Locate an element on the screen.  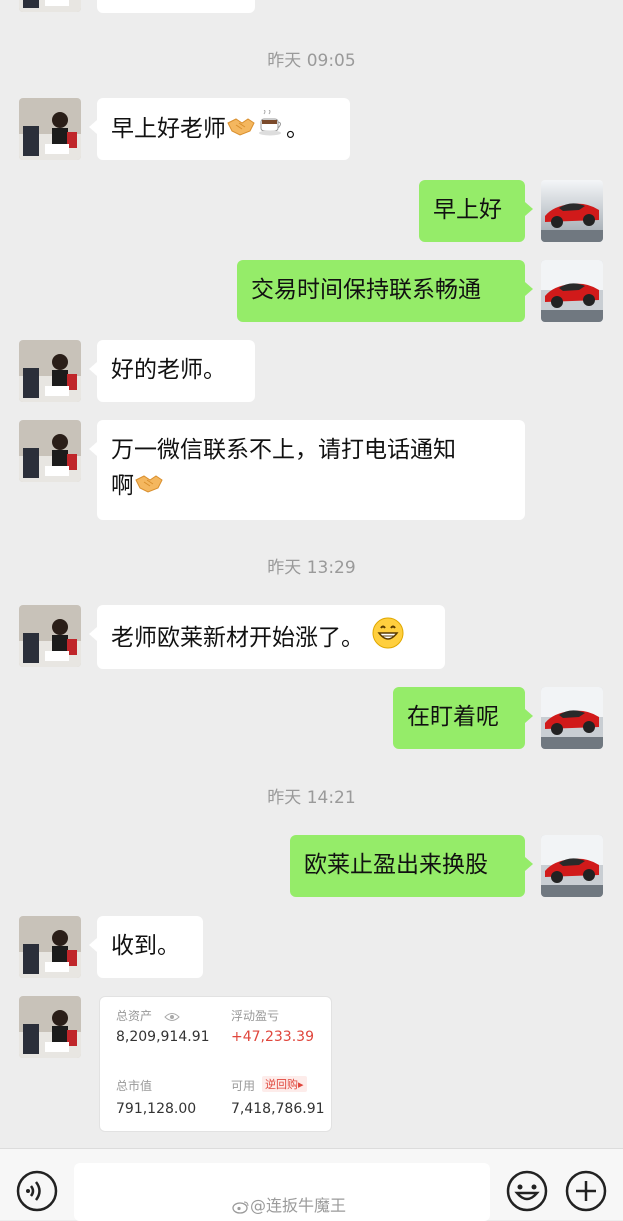
watermark-text: @连扳牛魔王 is located at coordinates (298, 1205).